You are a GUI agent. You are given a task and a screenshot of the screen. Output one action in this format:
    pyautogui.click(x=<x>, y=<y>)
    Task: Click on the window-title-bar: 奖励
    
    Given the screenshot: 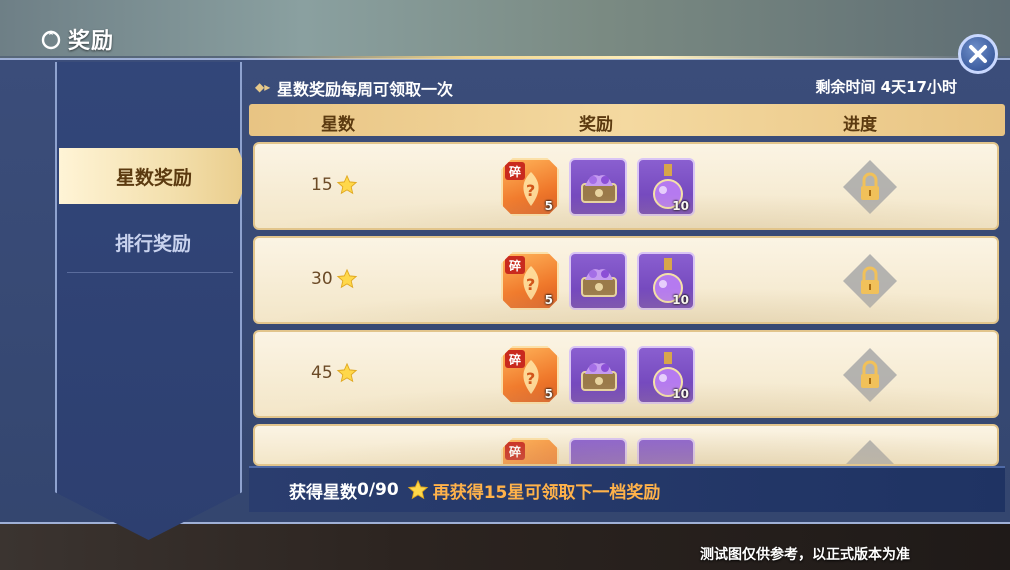 What is the action you would take?
    pyautogui.click(x=77, y=39)
    